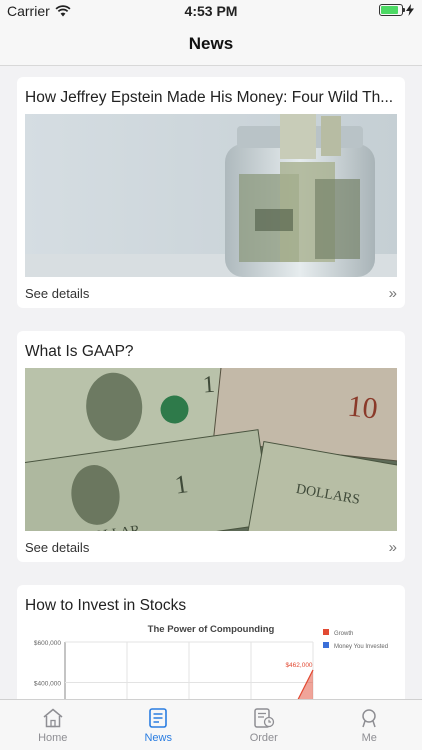 The height and width of the screenshot is (750, 422). I want to click on tab-me: Me, so click(369, 725).